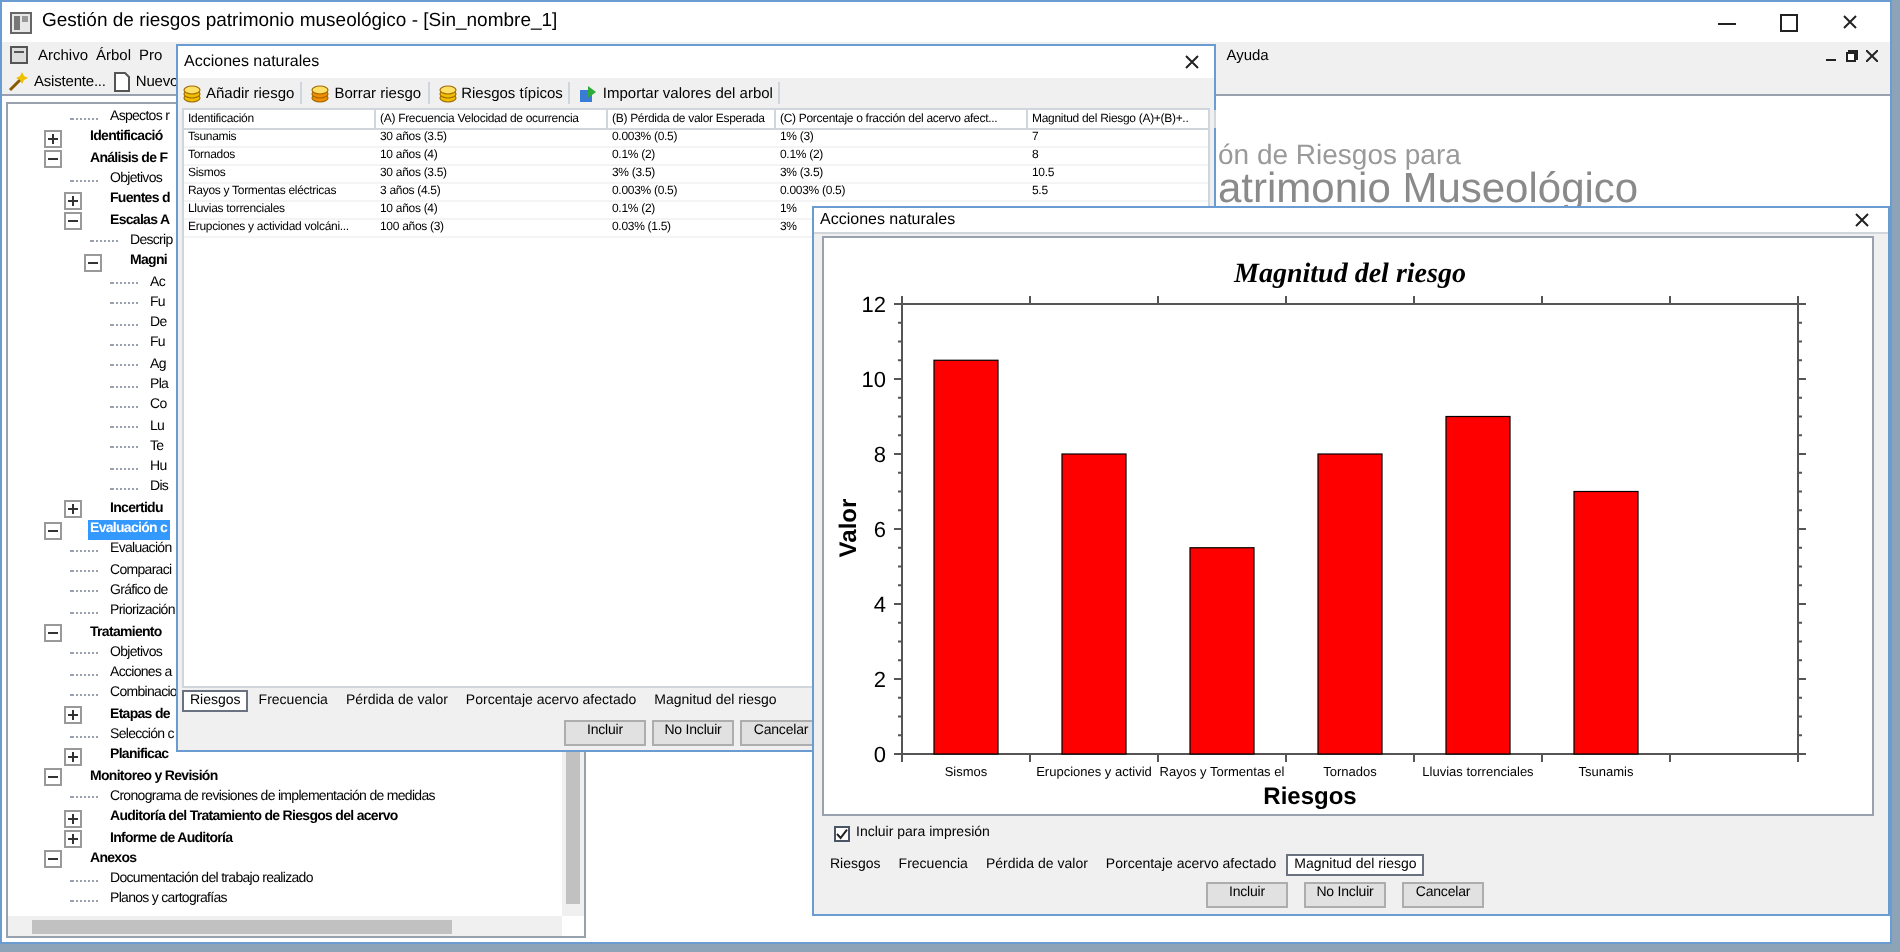 This screenshot has width=1900, height=952. I want to click on y-tick-label: 6, so click(879, 531).